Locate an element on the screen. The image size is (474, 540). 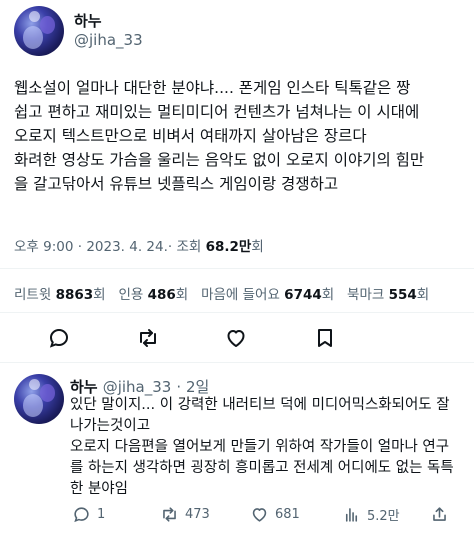
reply-line: 오로지 다음편을 열어보게 만들기 위하여 작가들이 얼마나 연구 is located at coordinates (260, 447).